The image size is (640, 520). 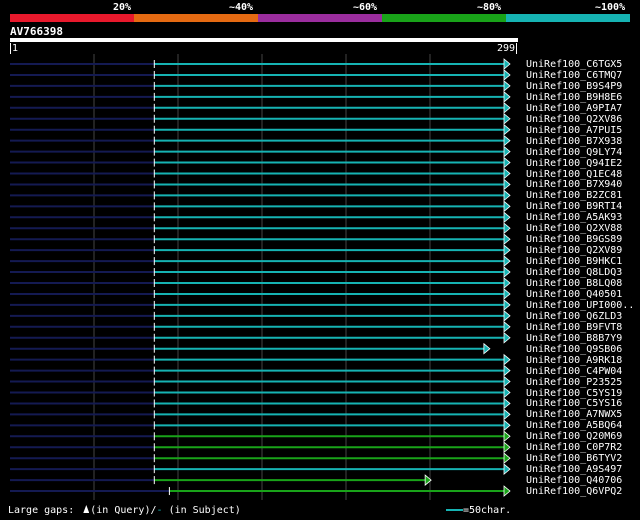 I want to click on hit-label: UniRef100_Q8LDQ3, so click(x=574, y=272).